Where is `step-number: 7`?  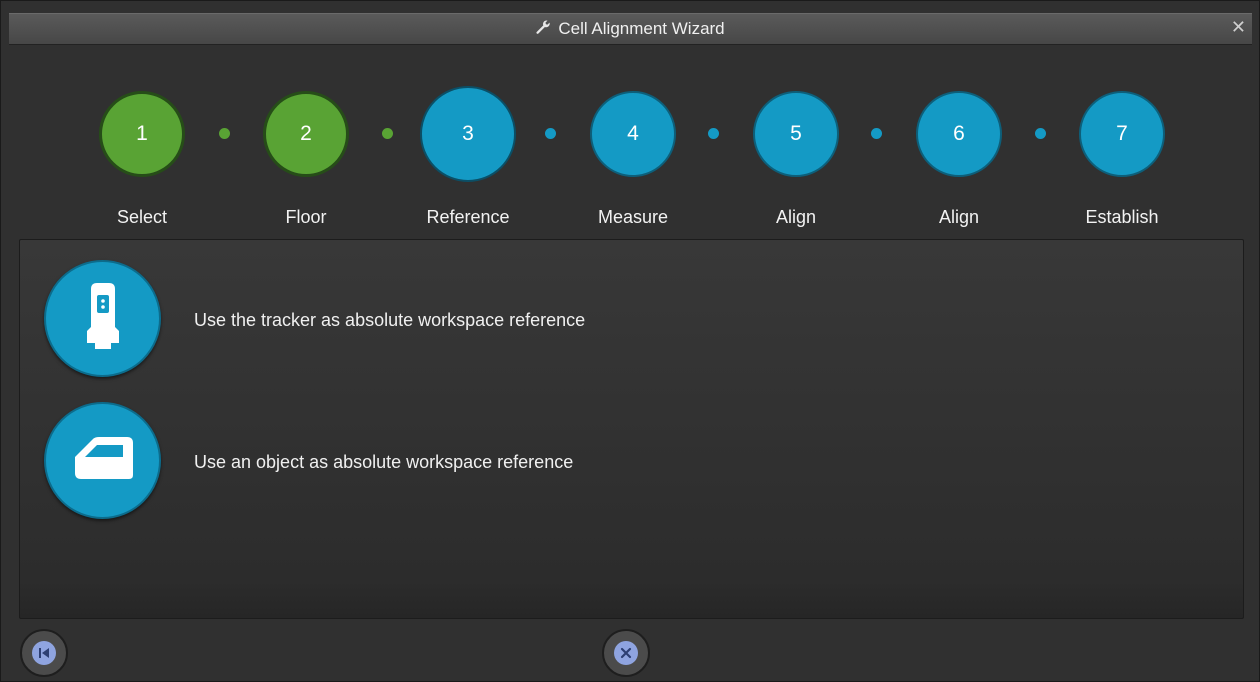 step-number: 7 is located at coordinates (1122, 133).